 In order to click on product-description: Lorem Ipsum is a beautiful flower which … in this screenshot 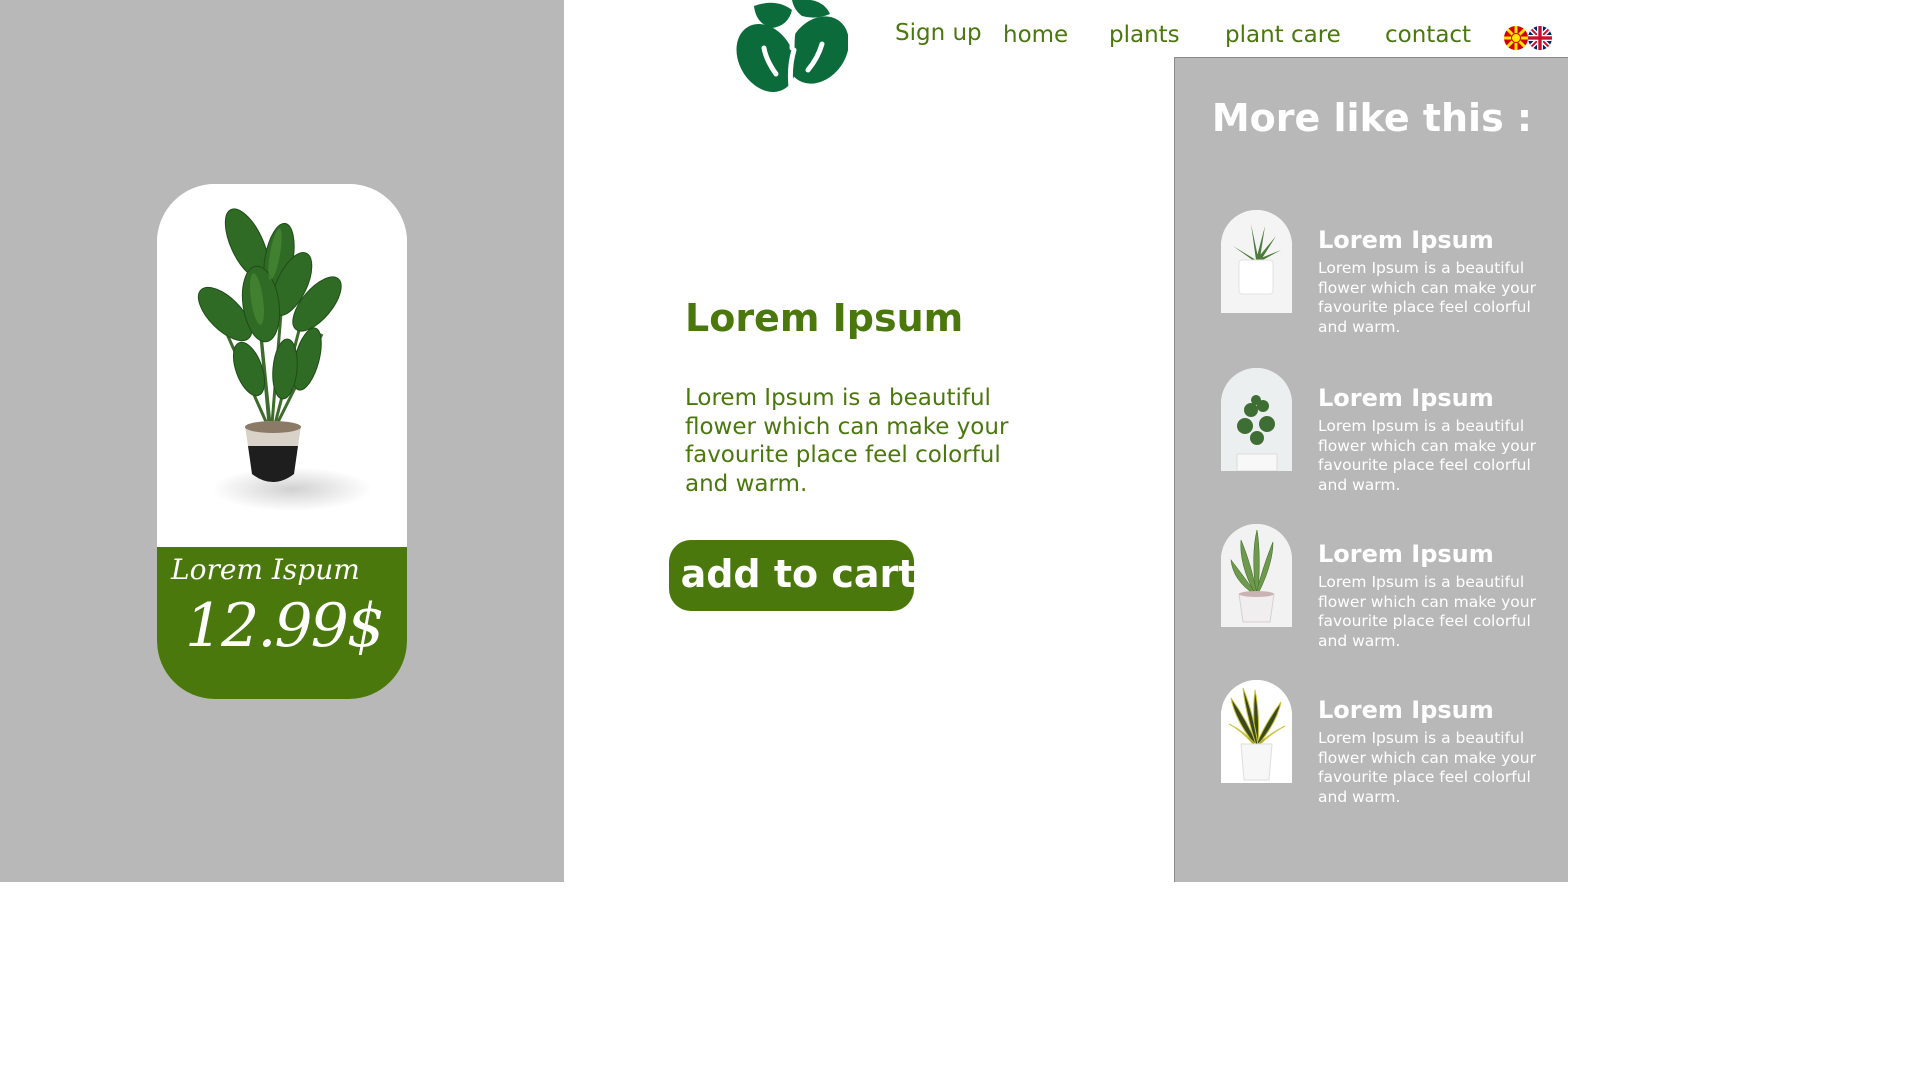, I will do `click(847, 441)`.